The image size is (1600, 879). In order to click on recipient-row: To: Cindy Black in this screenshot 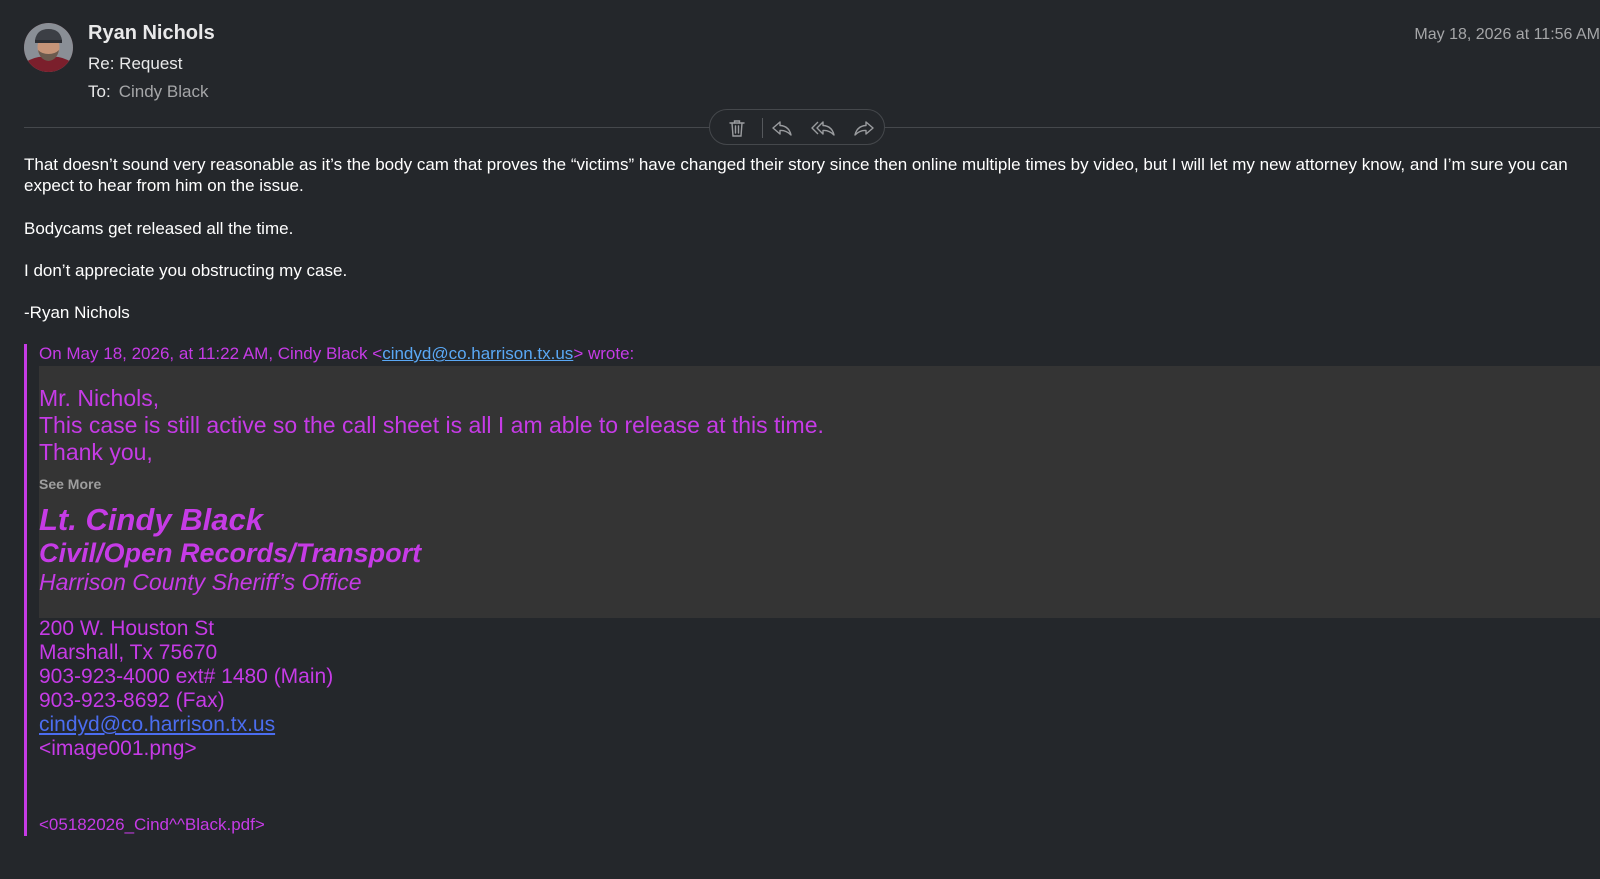, I will do `click(148, 92)`.